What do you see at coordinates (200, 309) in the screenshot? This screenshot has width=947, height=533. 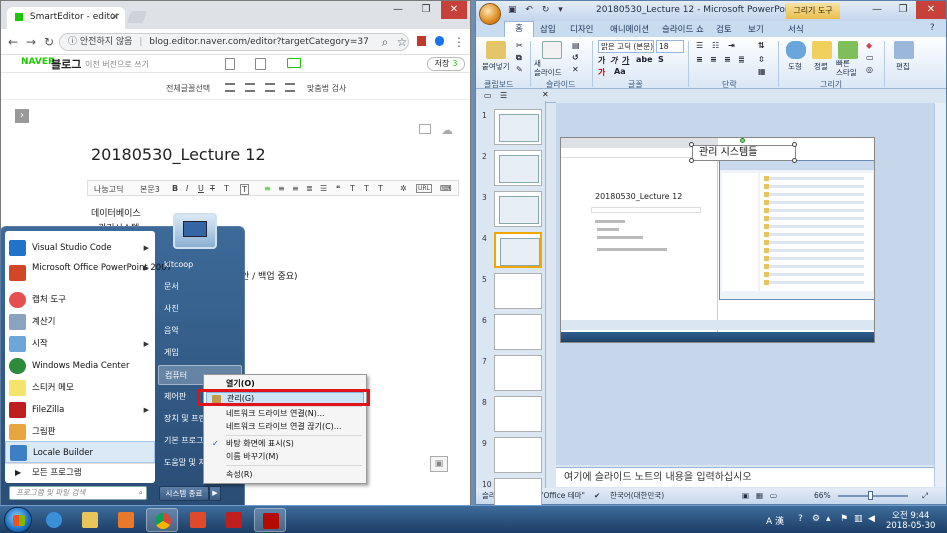 I see `start-right-pictures: 사진` at bounding box center [200, 309].